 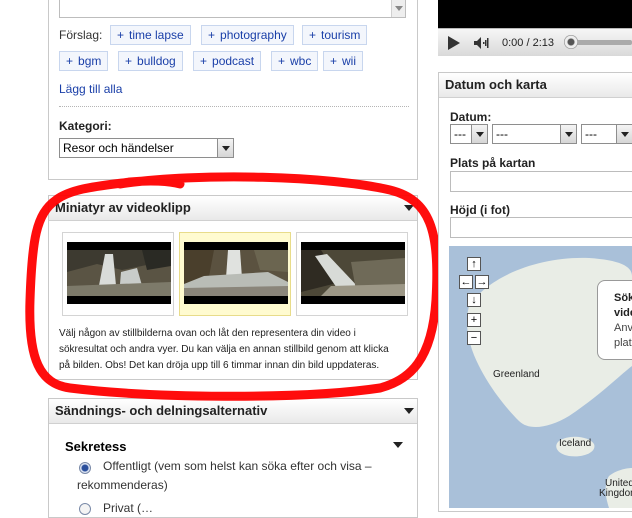 I want to click on play-icon, so click(x=454, y=43).